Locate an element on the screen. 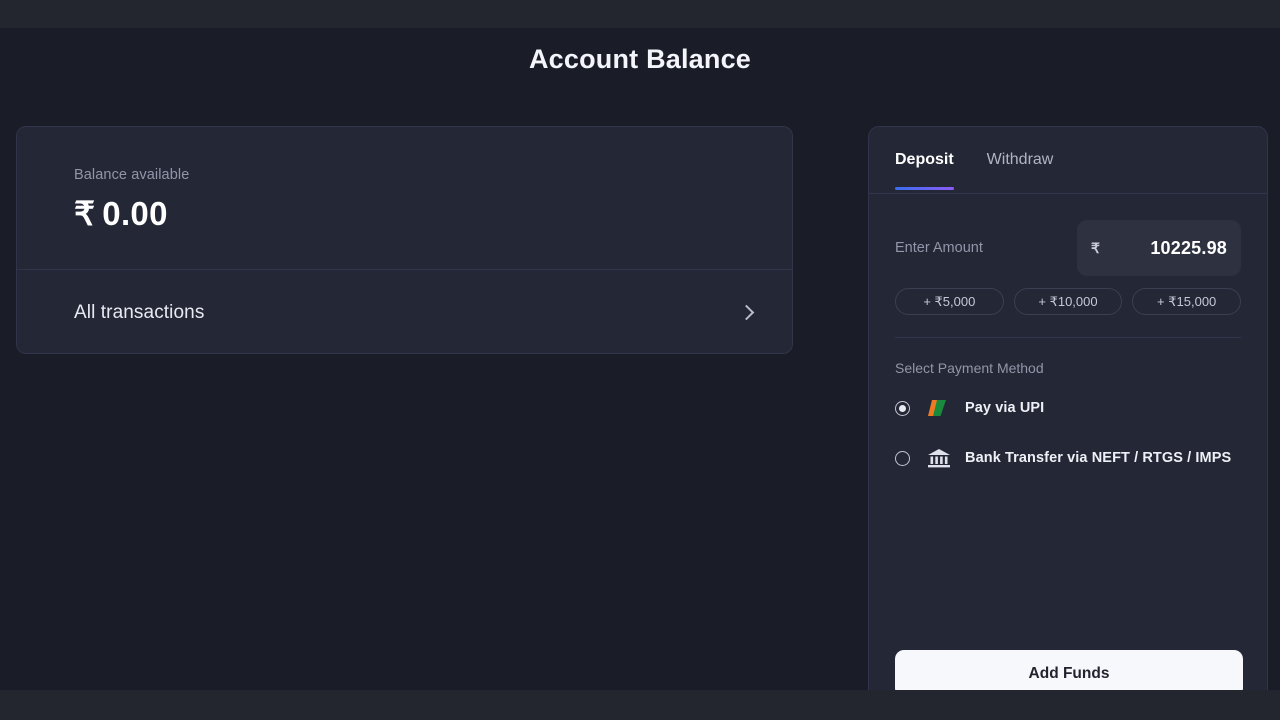  balance-summary: Balance available ₹0.00 is located at coordinates (404, 198).